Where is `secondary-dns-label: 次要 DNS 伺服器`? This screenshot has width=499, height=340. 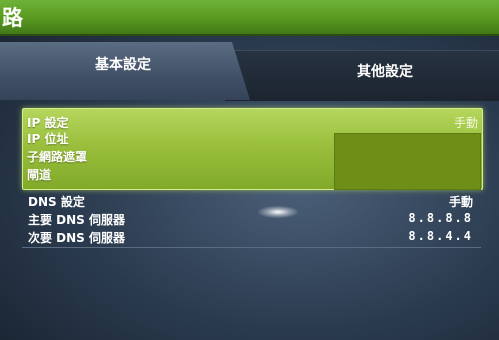
secondary-dns-label: 次要 DNS 伺服器 is located at coordinates (77, 238).